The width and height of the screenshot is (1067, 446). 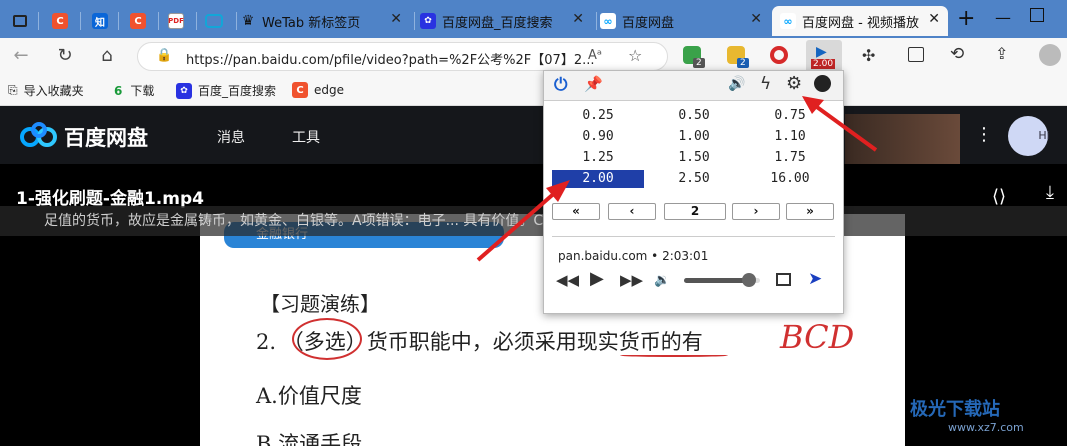 I want to click on favorite-star-icon: ☆, so click(x=635, y=55).